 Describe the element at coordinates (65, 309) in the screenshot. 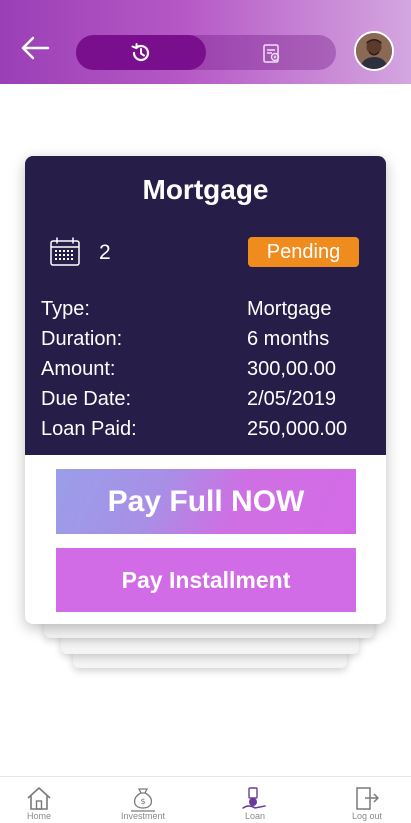

I see `detail-label: Type:` at that location.